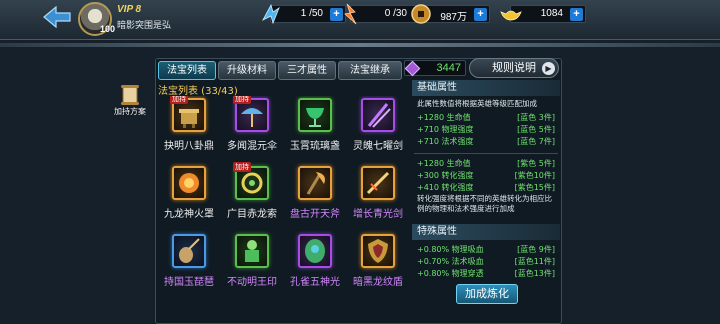 This screenshot has height=324, width=720. I want to click on treasure-item: 盘古开天斧, so click(315, 196).